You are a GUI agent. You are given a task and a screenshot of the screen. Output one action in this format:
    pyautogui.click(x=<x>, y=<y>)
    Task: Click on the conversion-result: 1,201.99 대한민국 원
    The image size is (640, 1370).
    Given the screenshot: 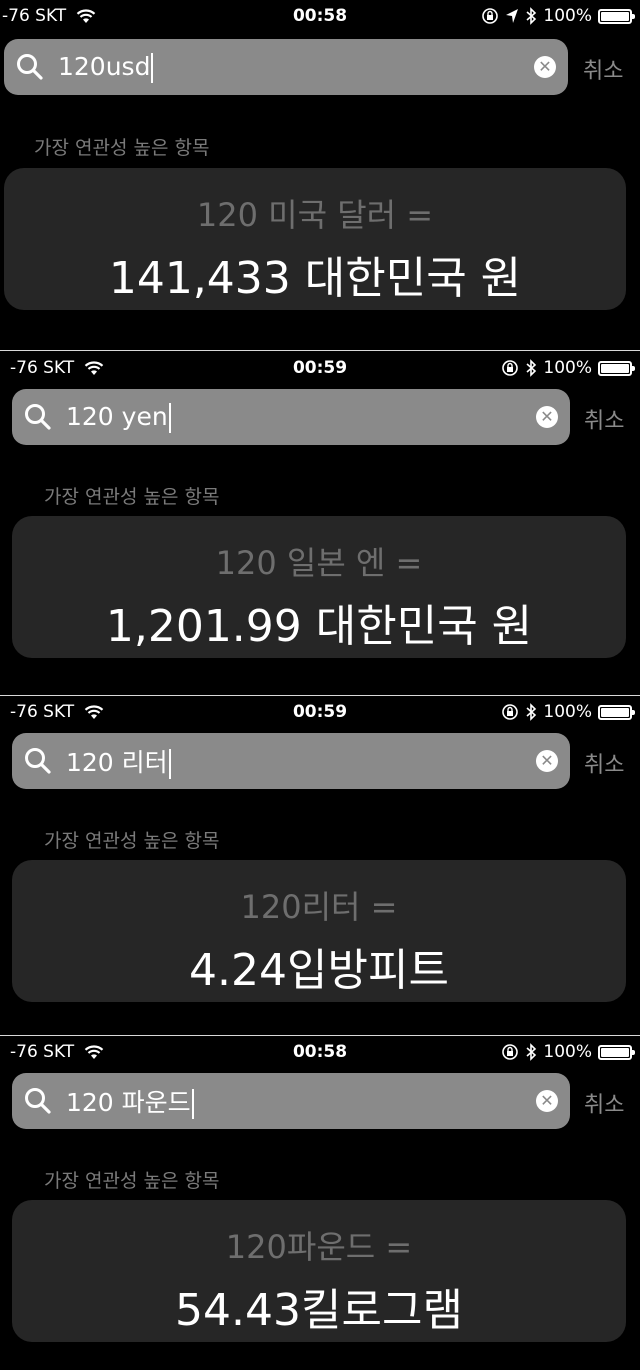 What is the action you would take?
    pyautogui.click(x=319, y=626)
    